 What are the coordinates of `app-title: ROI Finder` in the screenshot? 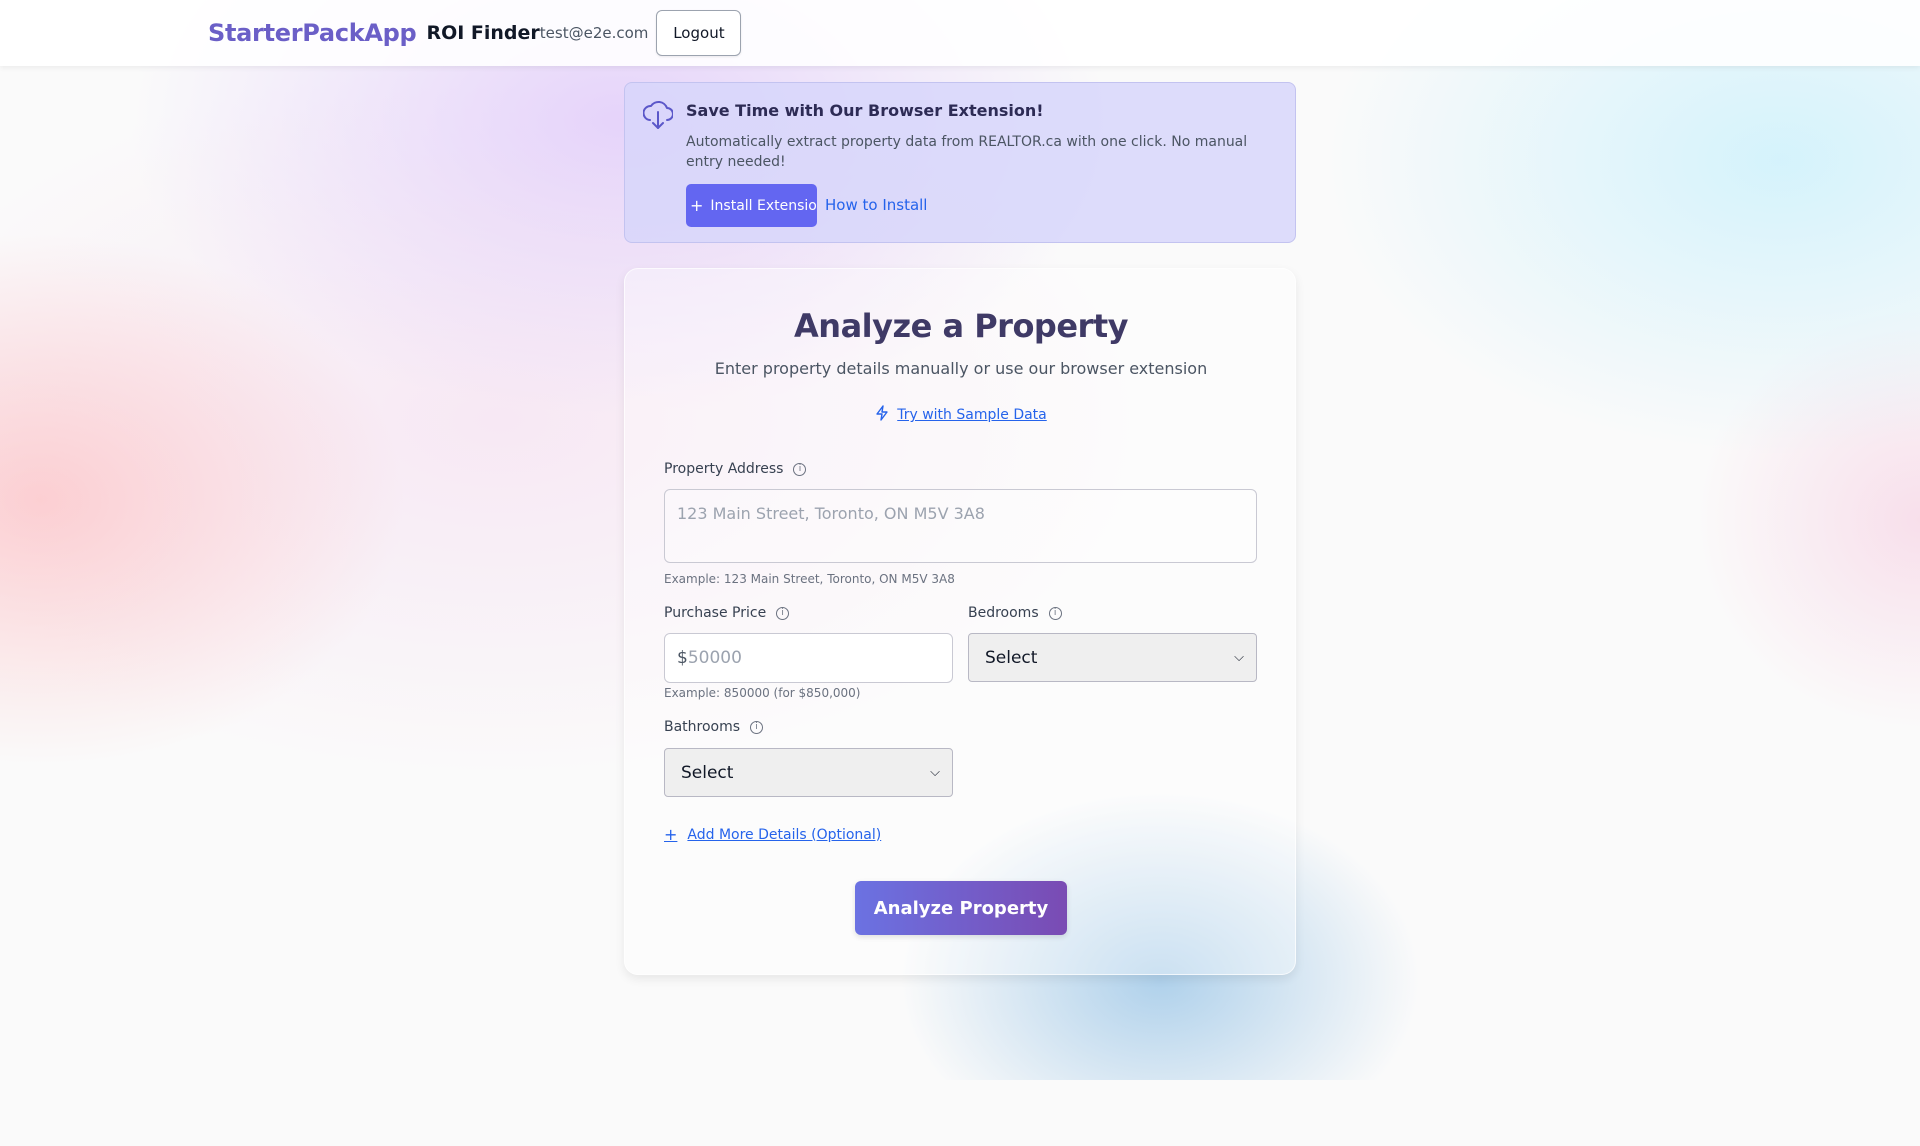 It's located at (483, 33).